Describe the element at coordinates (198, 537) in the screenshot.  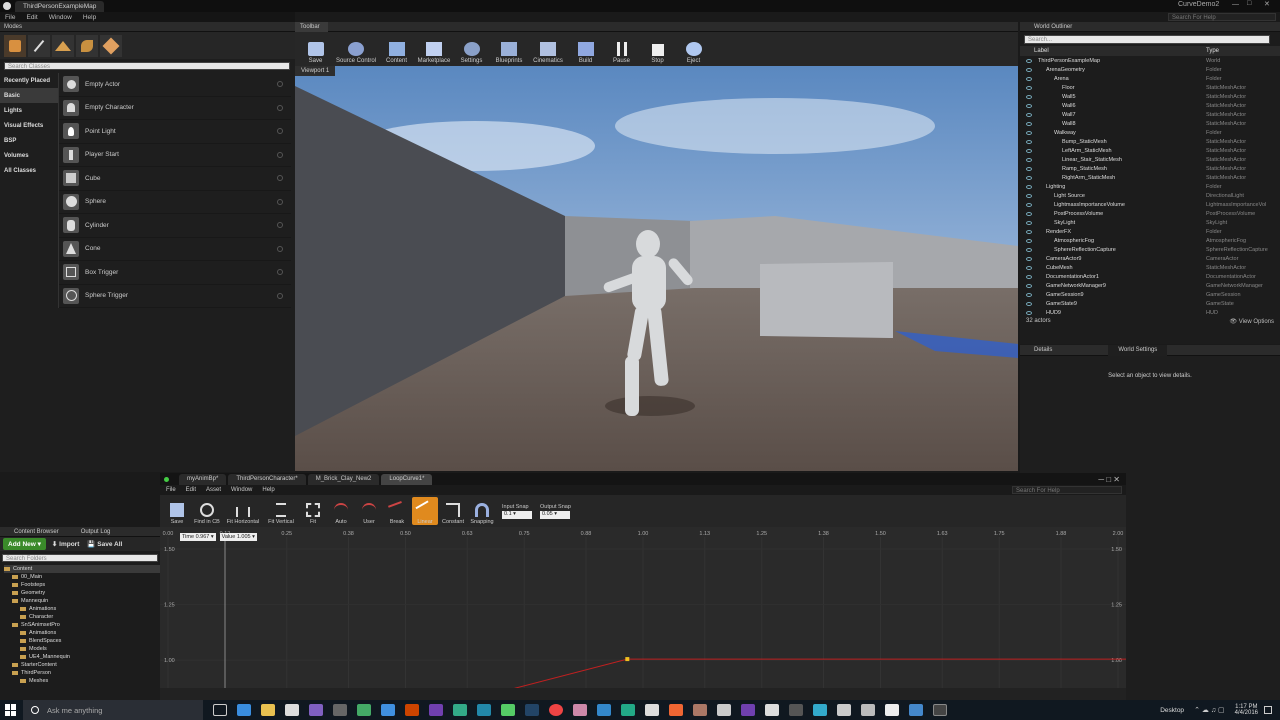
I see `time-field: Time 0.967 ▾` at that location.